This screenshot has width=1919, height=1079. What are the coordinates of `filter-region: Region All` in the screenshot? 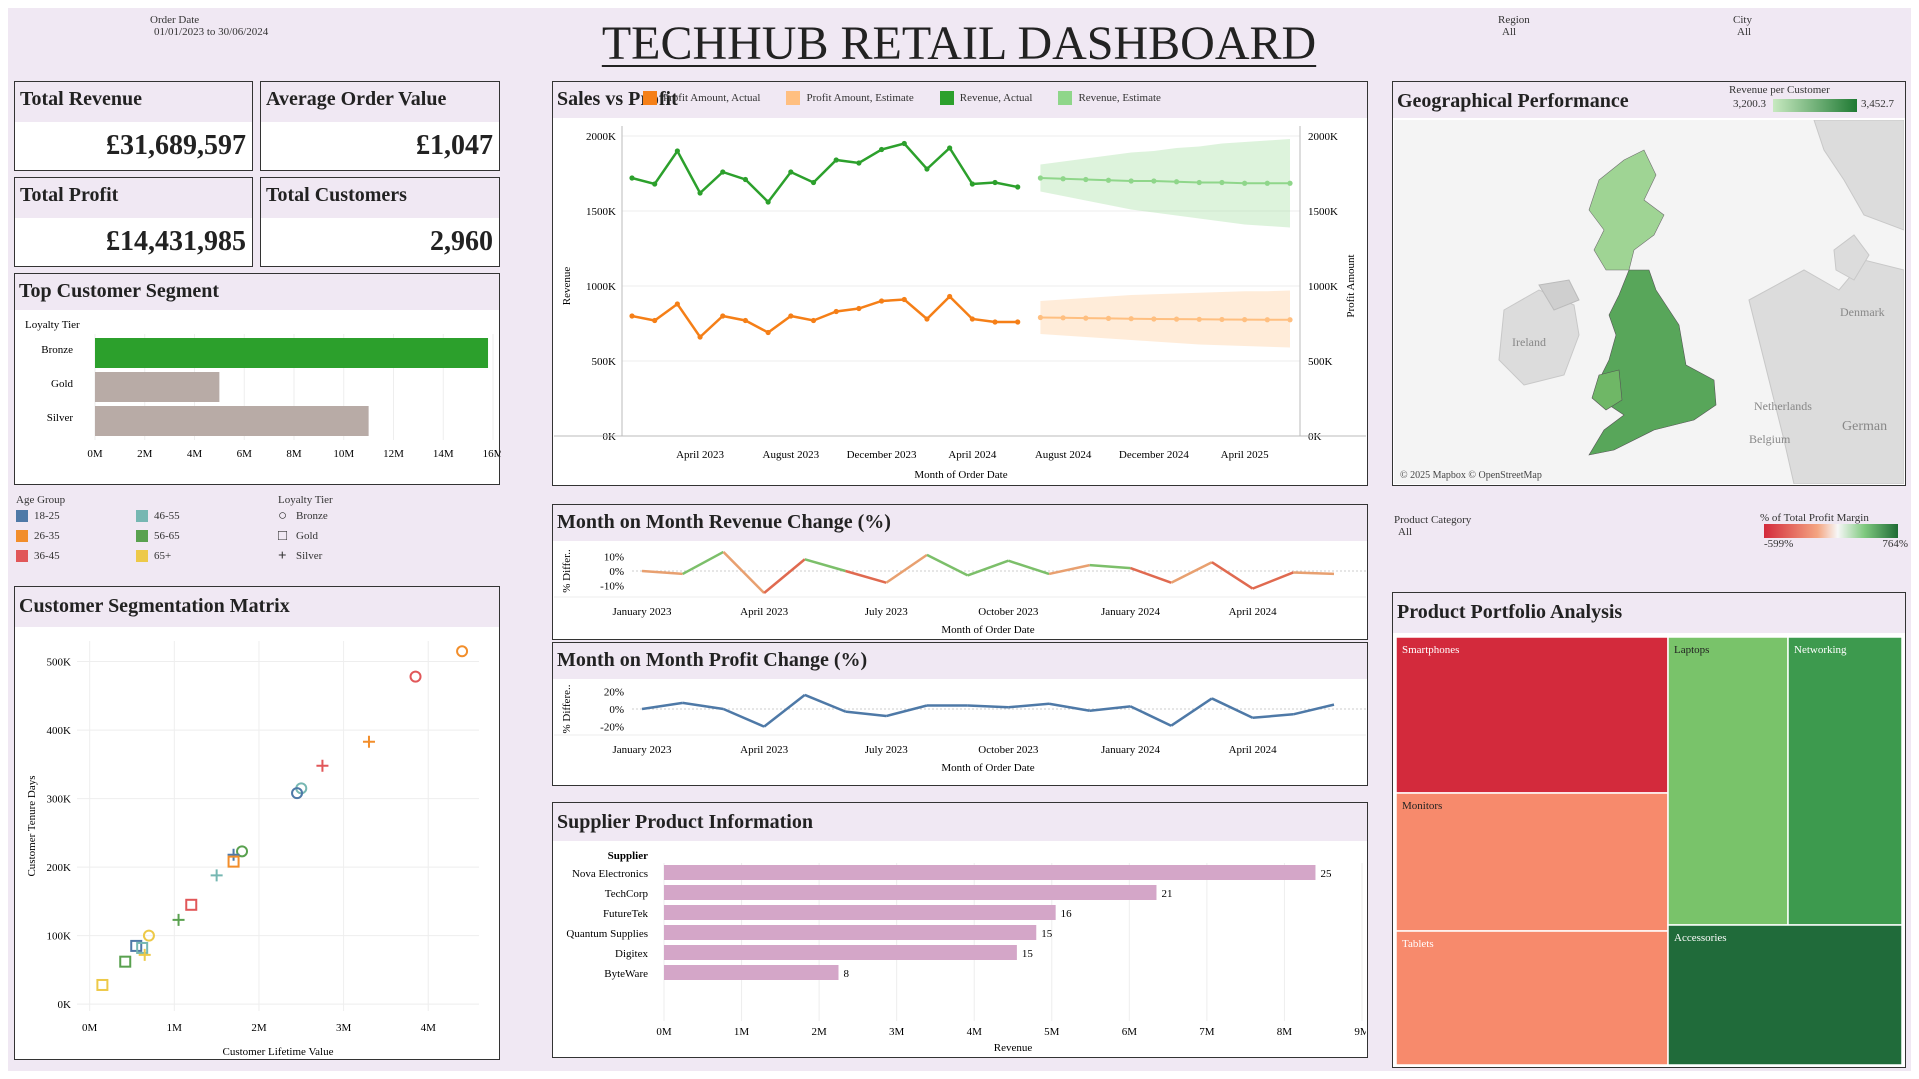 It's located at (1514, 26).